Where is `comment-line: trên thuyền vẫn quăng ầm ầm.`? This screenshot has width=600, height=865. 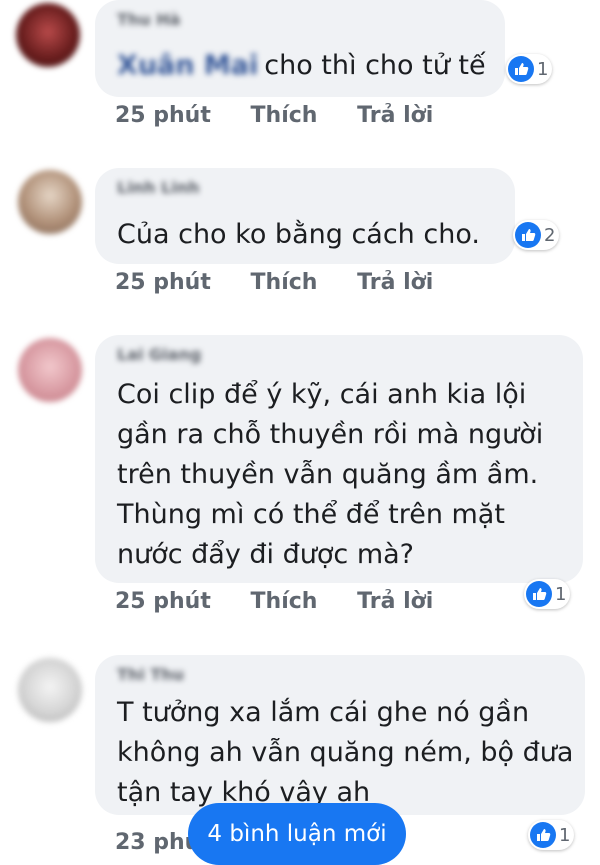
comment-line: trên thuyền vẫn quăng ầm ầm. is located at coordinates (328, 474).